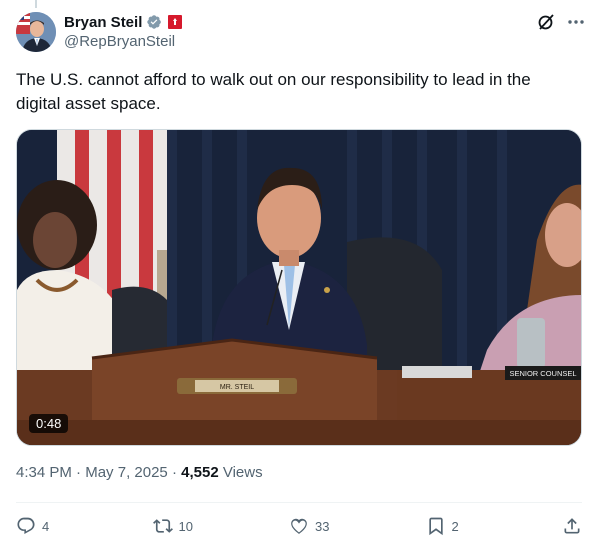  Describe the element at coordinates (36, 4) in the screenshot. I see `thread-connector-line` at that location.